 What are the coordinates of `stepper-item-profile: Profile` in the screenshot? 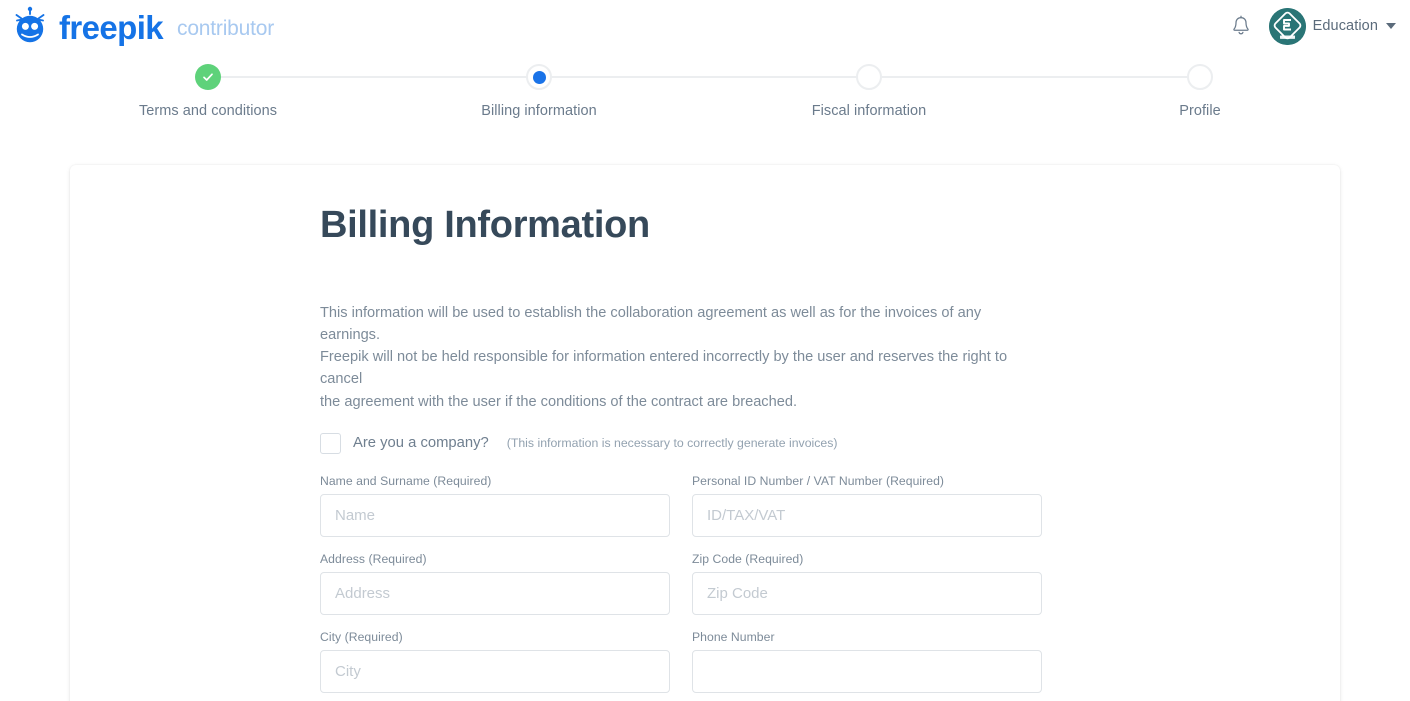 It's located at (1200, 90).